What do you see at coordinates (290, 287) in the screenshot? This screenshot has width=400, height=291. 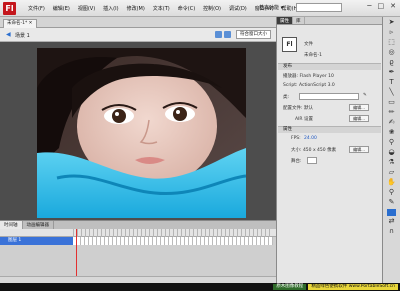 I see `watermark-left: 原木图像教程` at bounding box center [290, 287].